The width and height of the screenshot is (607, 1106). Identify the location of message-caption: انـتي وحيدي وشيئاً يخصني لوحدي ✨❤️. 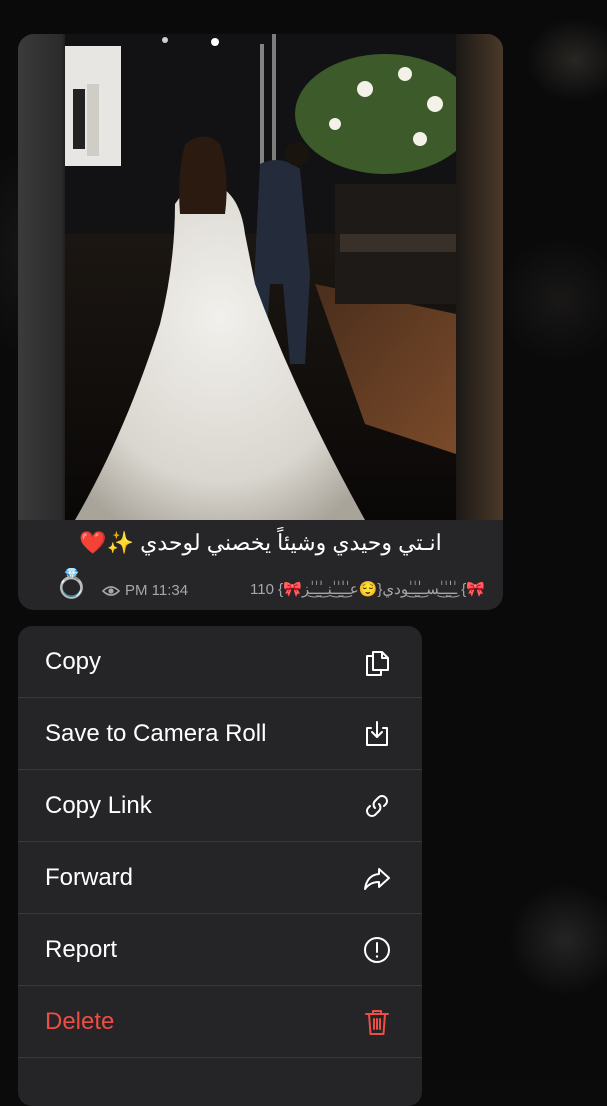
(260, 542).